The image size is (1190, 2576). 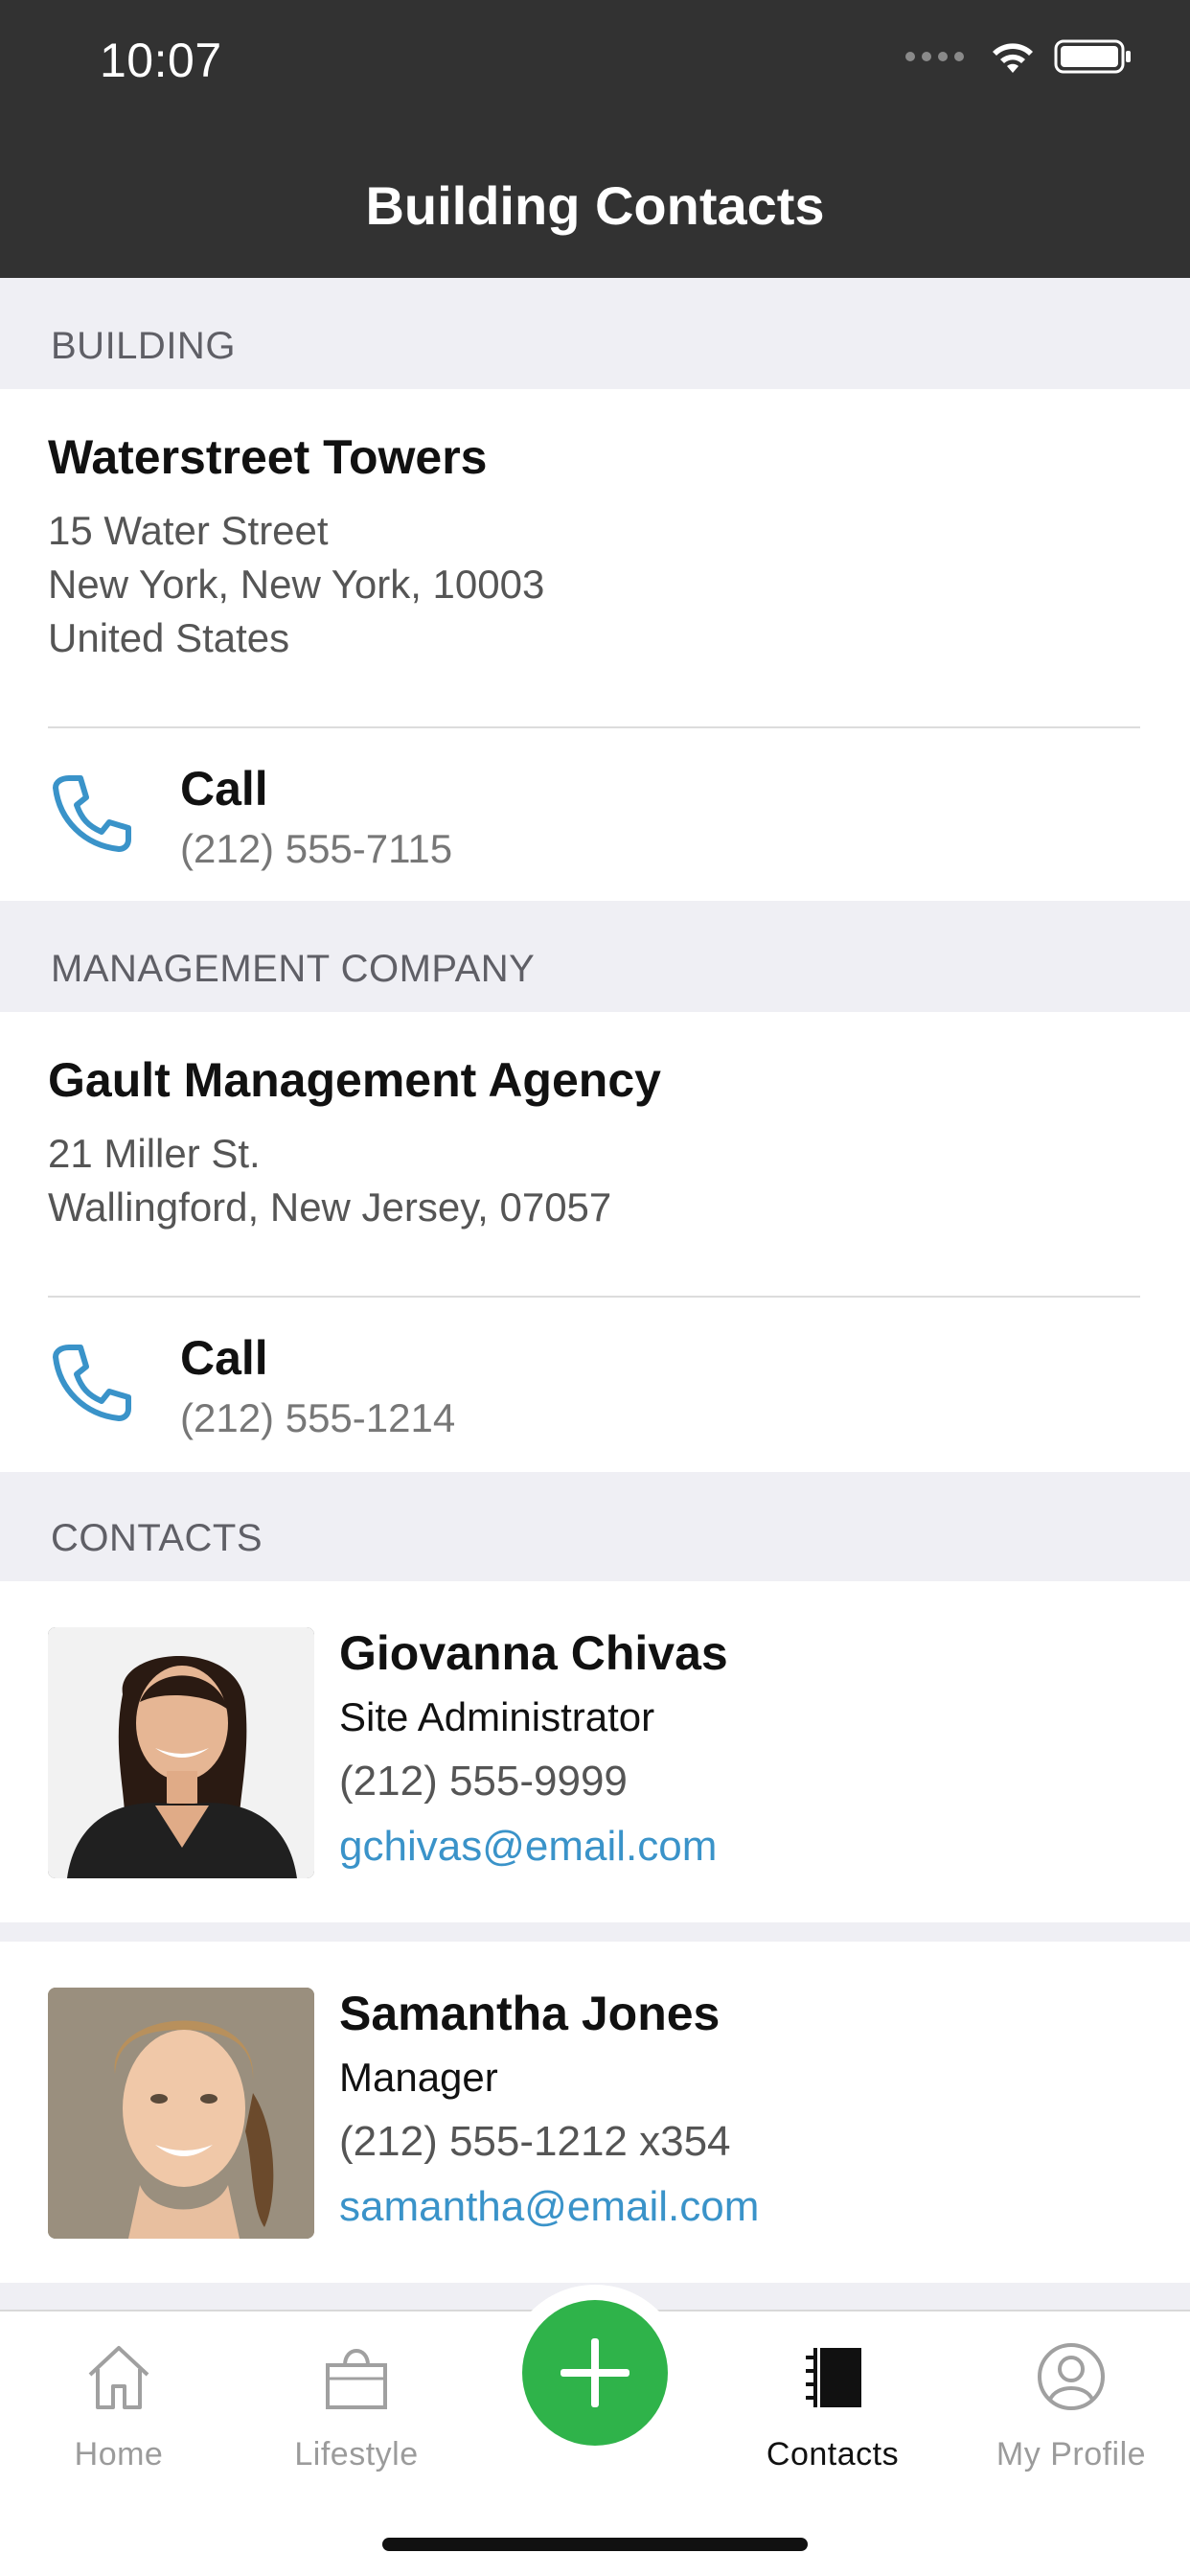 I want to click on shopping-bag-icon, so click(x=357, y=2379).